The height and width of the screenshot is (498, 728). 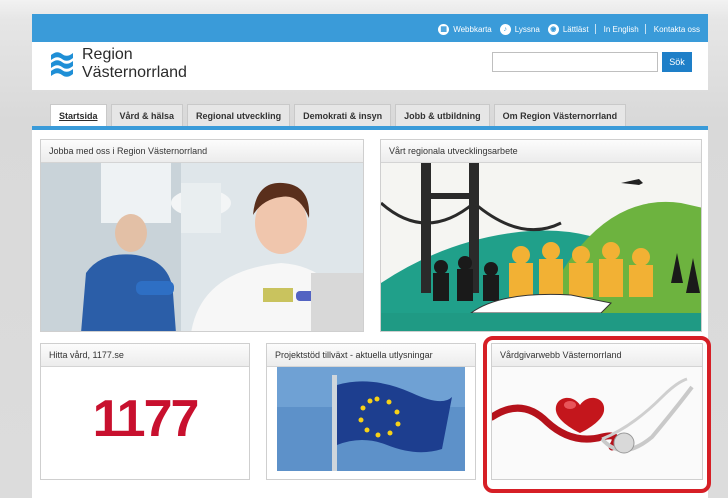 What do you see at coordinates (553, 29) in the screenshot?
I see `easy-read-icon: ◉` at bounding box center [553, 29].